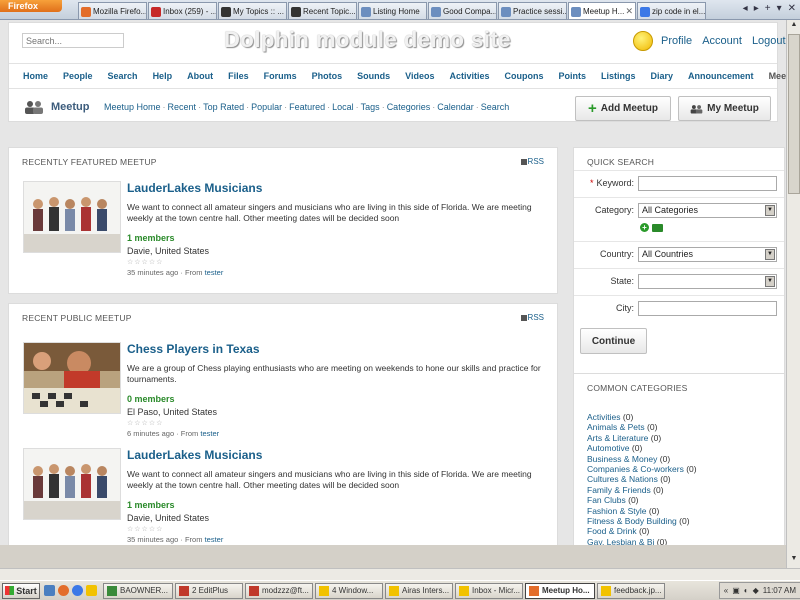  What do you see at coordinates (77, 590) in the screenshot?
I see `ie-launch-icon` at bounding box center [77, 590].